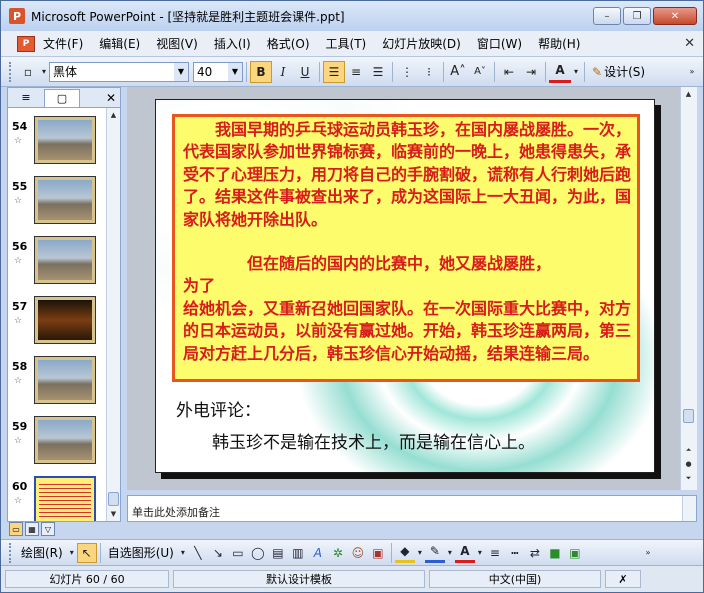 The width and height of the screenshot is (704, 593). I want to click on toolbar-options-icon: ▾, so click(44, 72).